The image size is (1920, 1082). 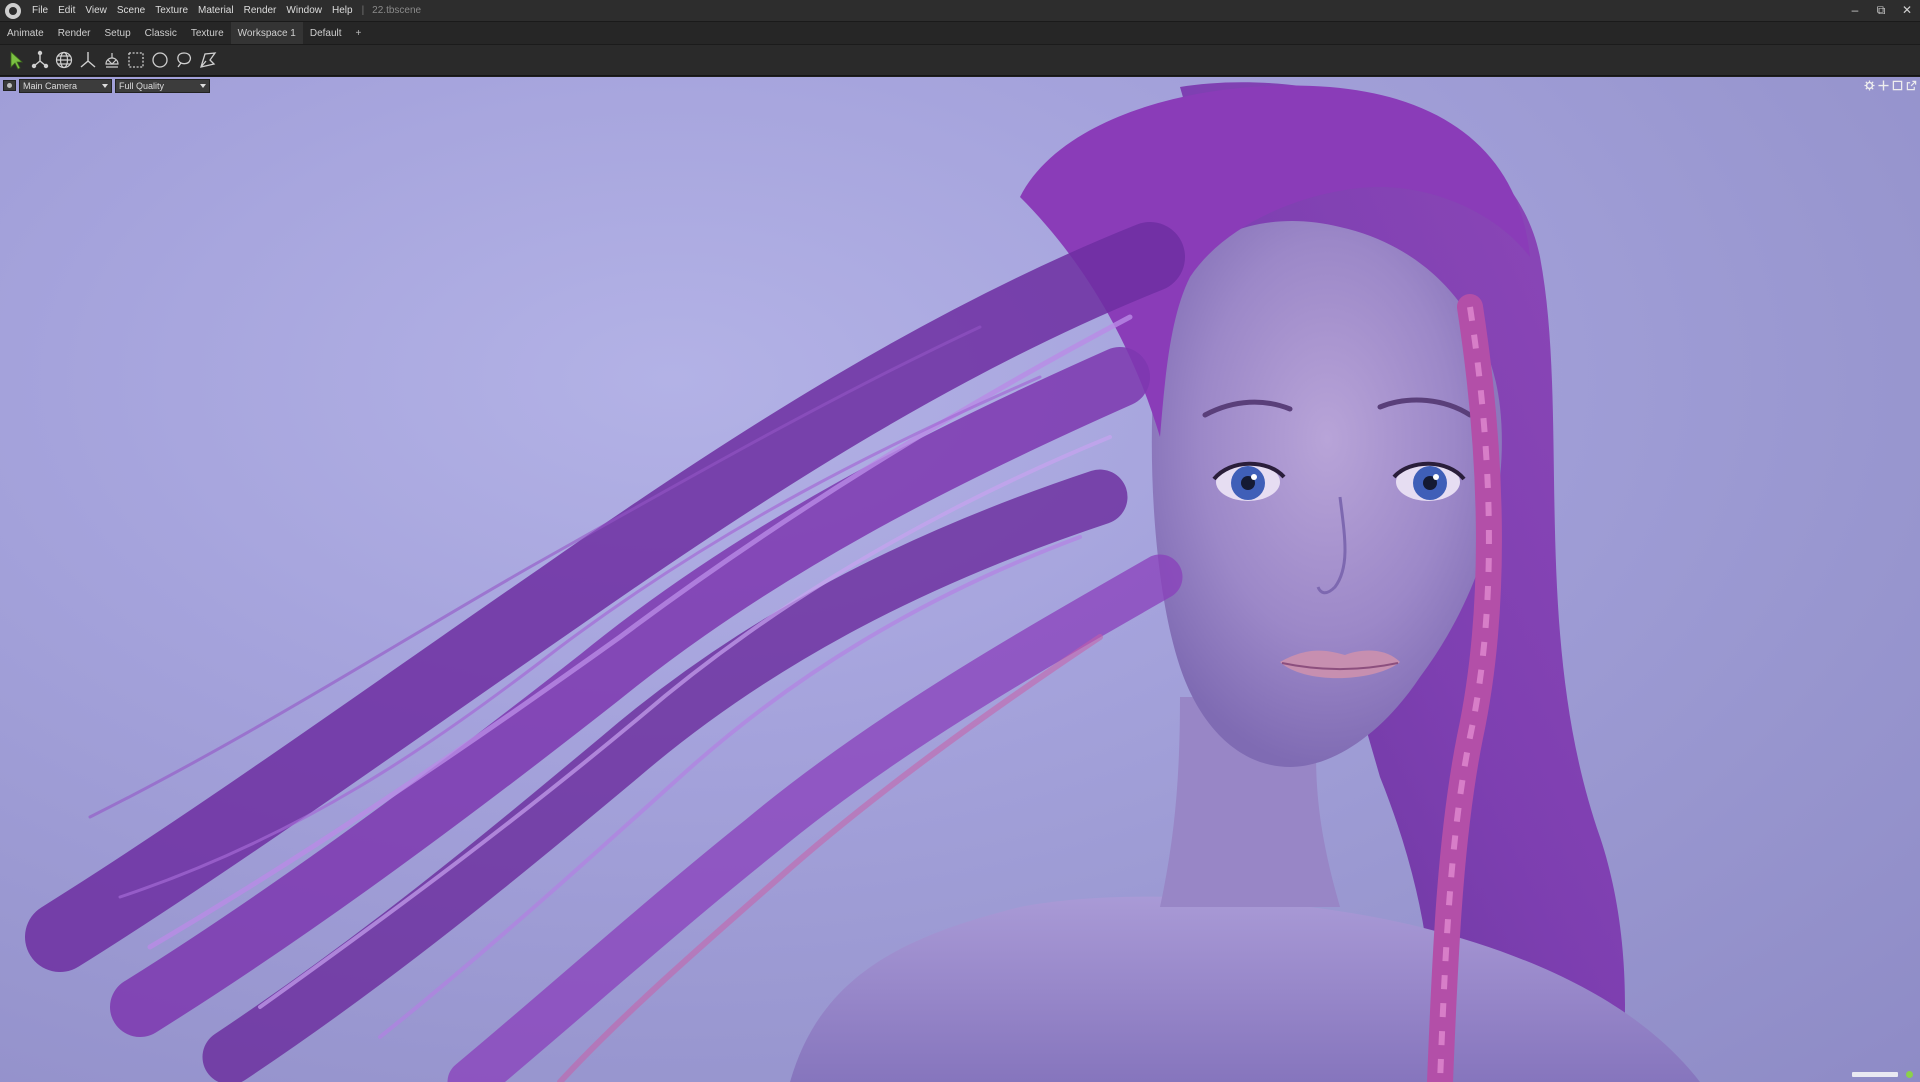 I want to click on menu-view: View, so click(x=96, y=10).